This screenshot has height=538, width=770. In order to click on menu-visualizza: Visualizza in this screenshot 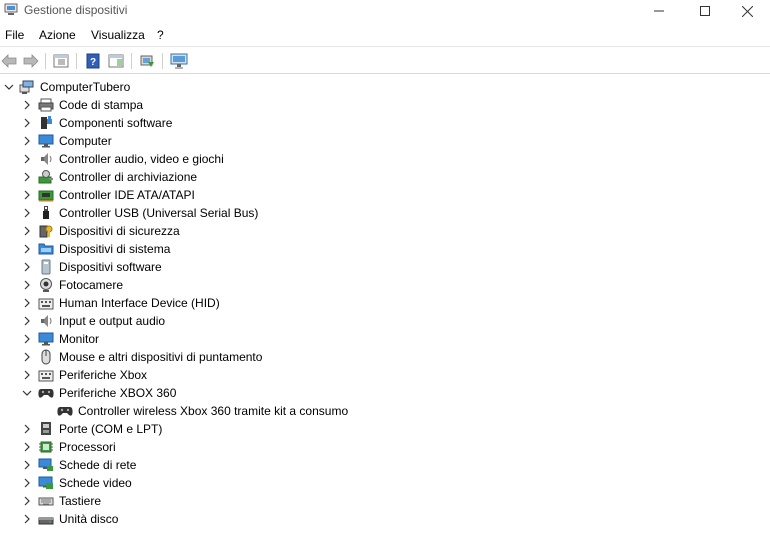, I will do `click(118, 35)`.